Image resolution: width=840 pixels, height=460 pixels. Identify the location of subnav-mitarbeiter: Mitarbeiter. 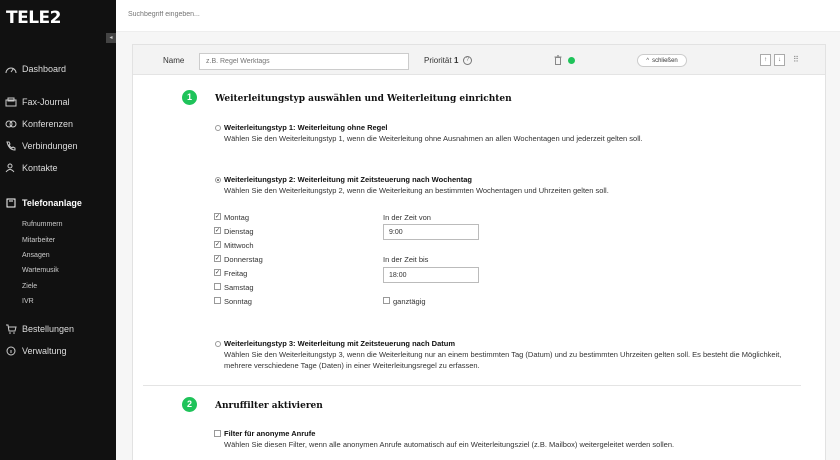
(38, 240).